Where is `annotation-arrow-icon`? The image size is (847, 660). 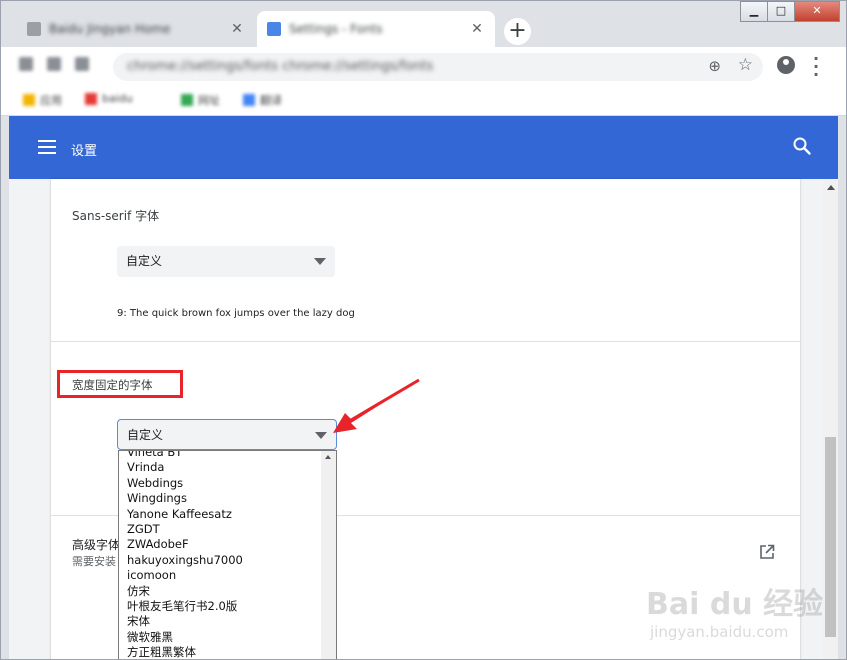
annotation-arrow-icon is located at coordinates (376, 405).